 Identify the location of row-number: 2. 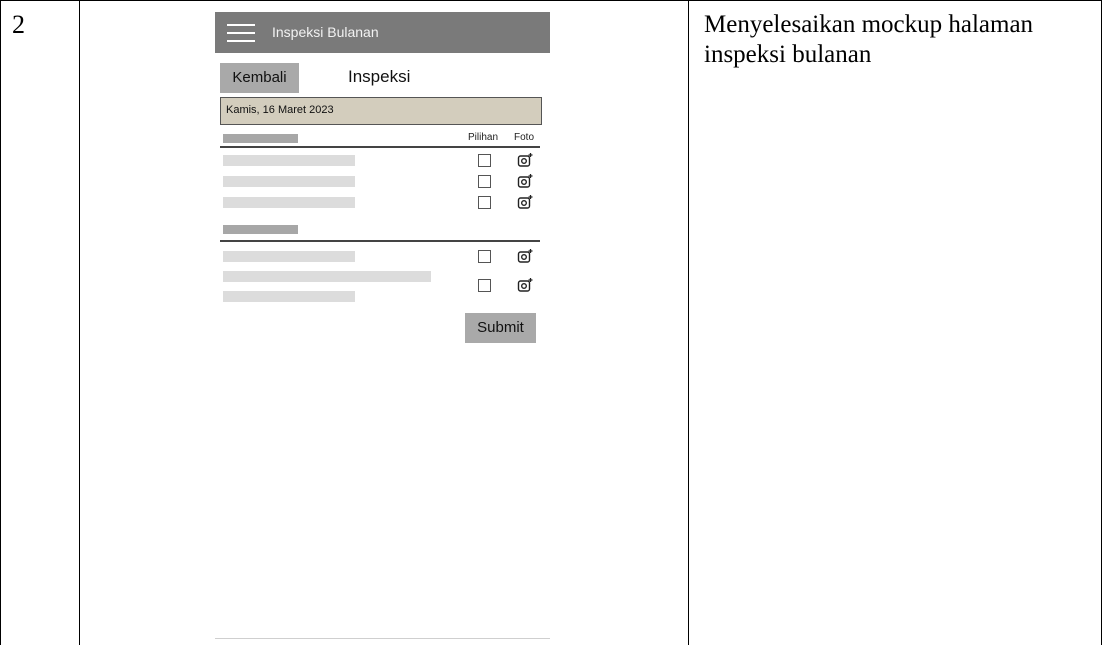
(18, 24).